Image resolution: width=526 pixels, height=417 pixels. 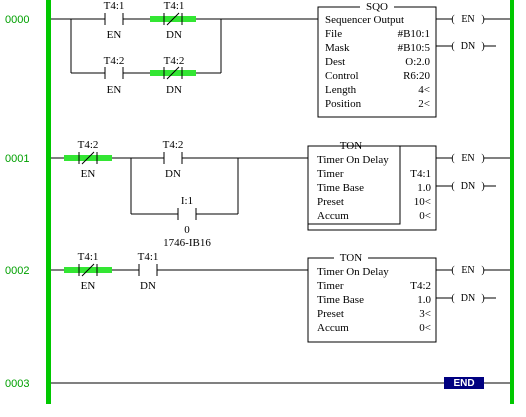 What do you see at coordinates (422, 202) in the screenshot?
I see `diagram-label: 10<` at bounding box center [422, 202].